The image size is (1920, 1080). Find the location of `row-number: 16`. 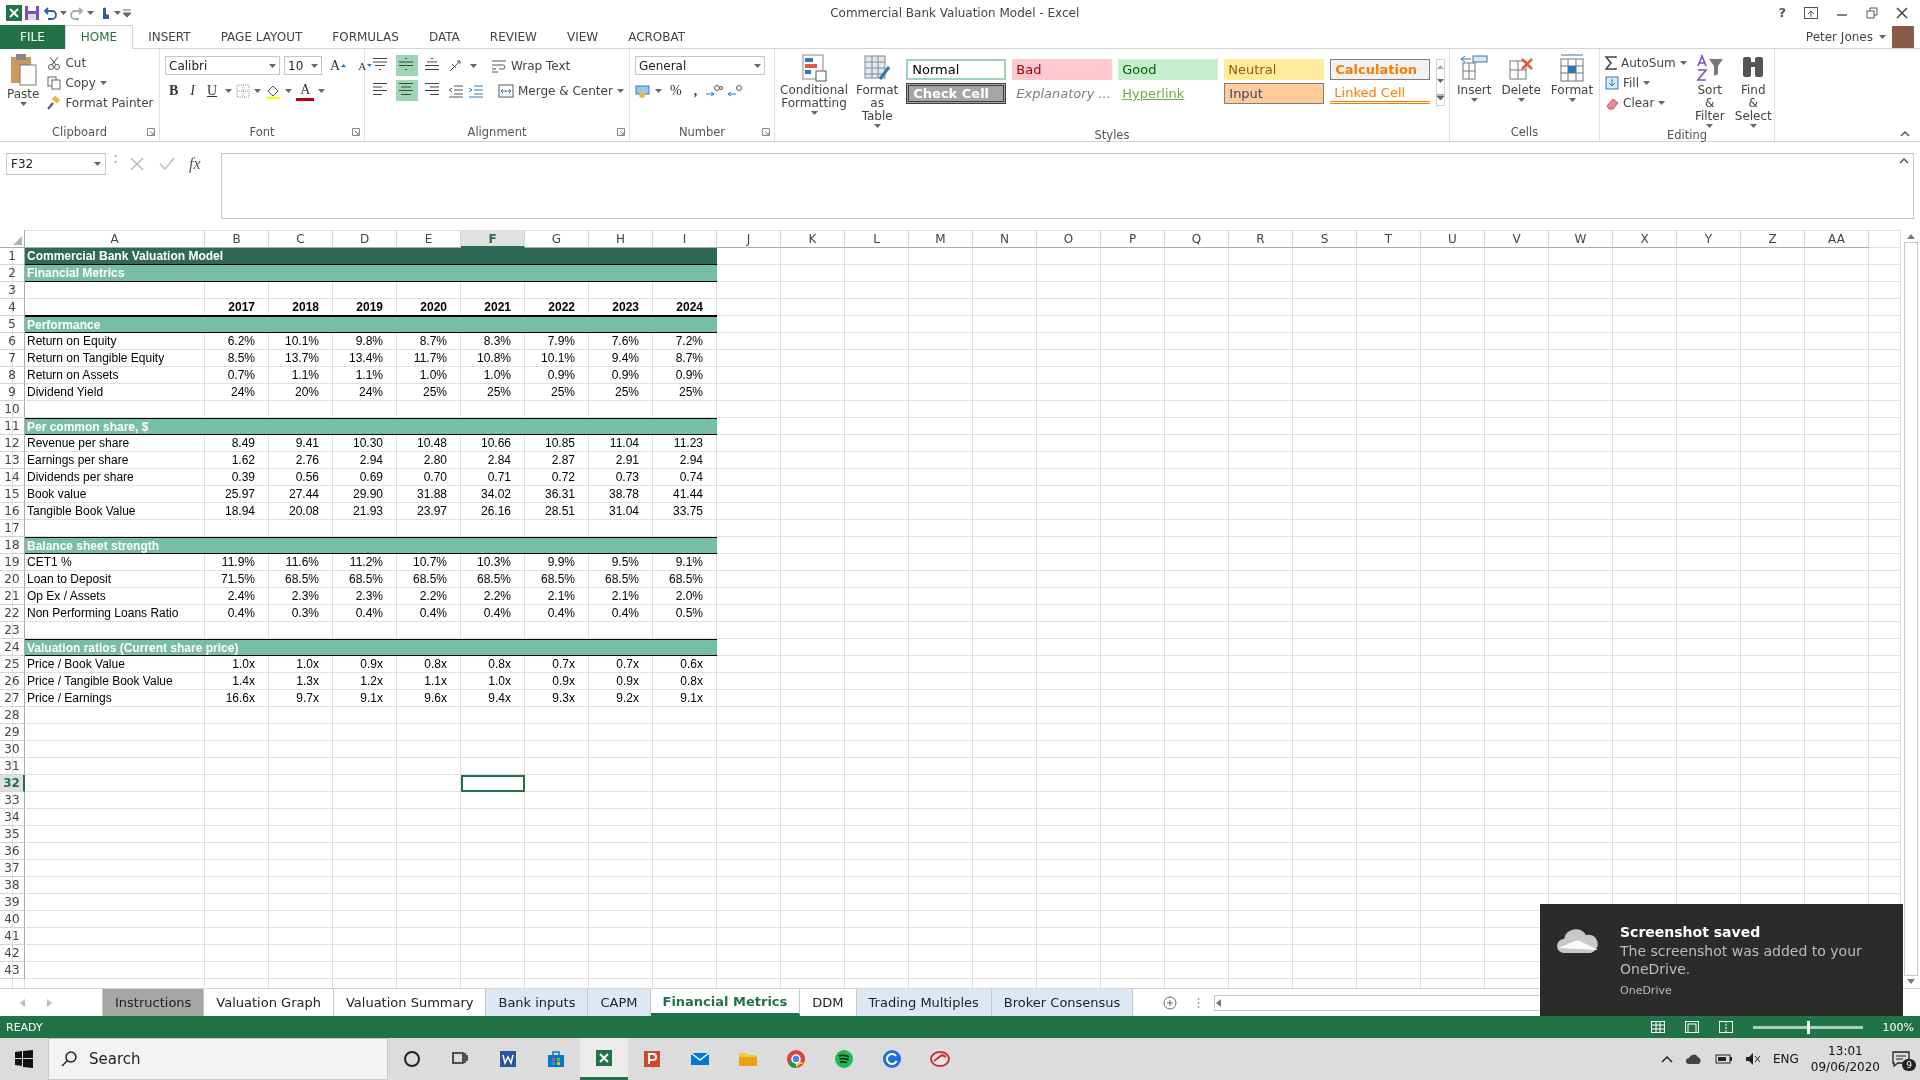

row-number: 16 is located at coordinates (12, 511).